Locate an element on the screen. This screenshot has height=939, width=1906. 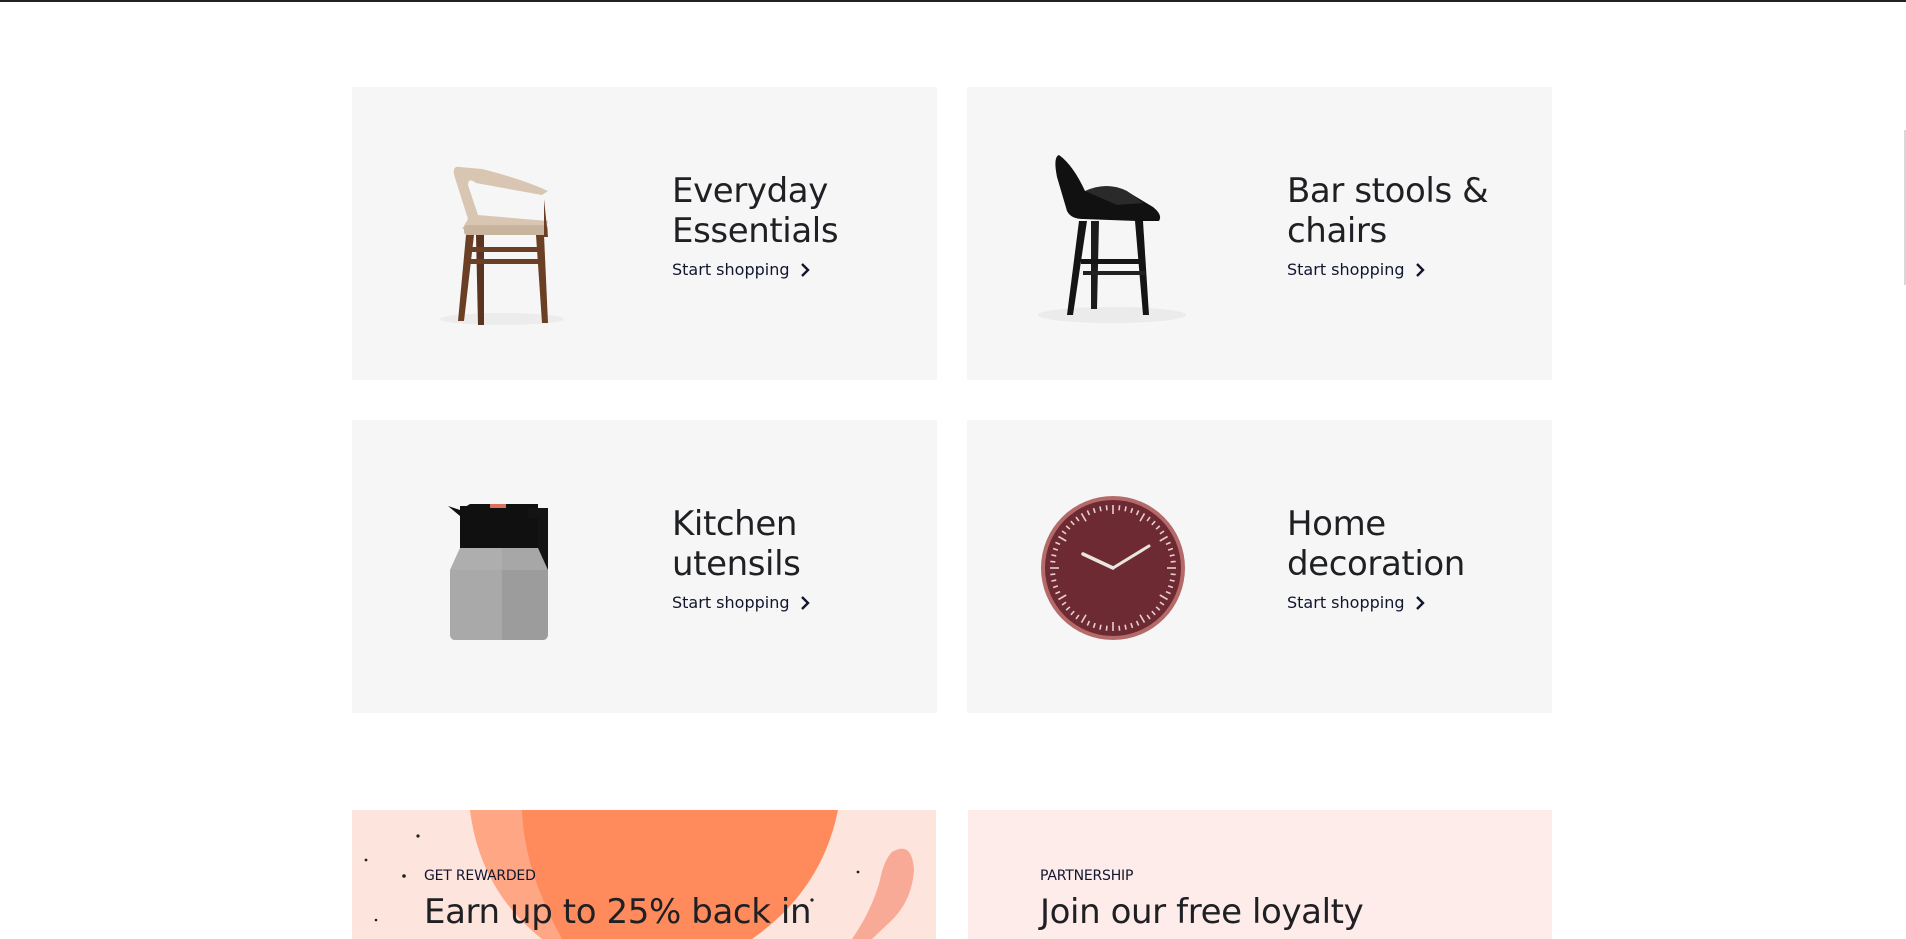
promo-headline: Earn up to 25% back in is located at coordinates (618, 912).